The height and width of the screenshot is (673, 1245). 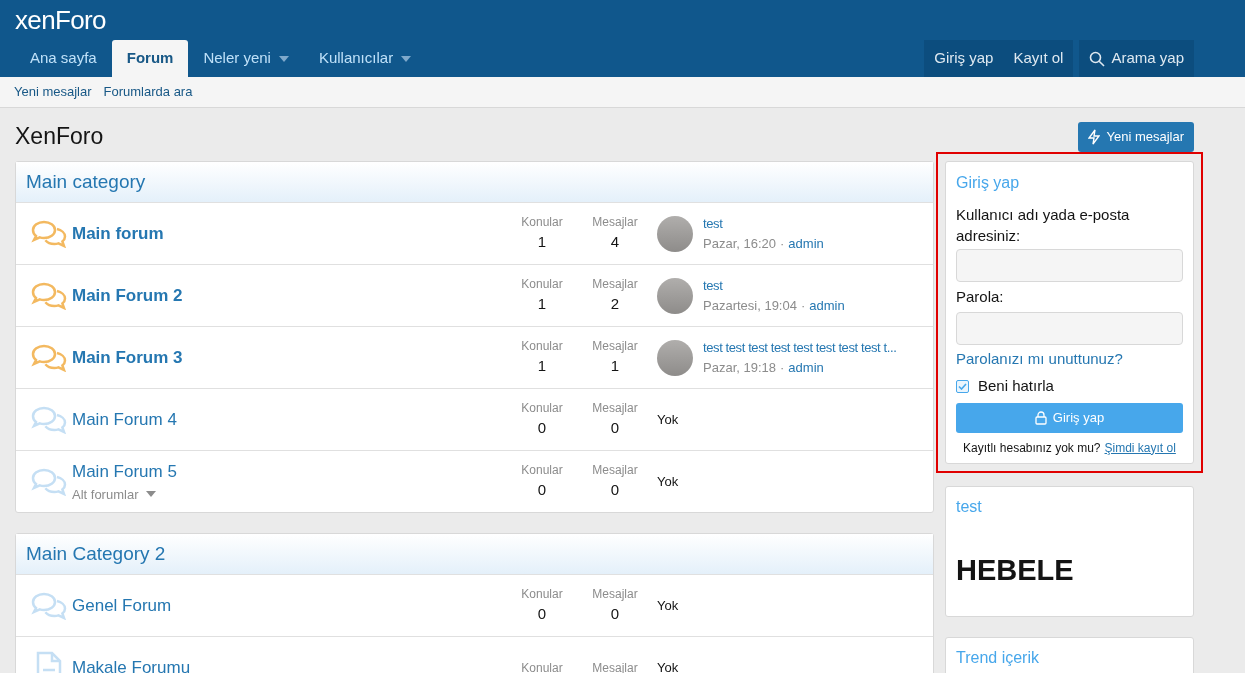 What do you see at coordinates (124, 472) in the screenshot?
I see `forum-title: Main Forum 5` at bounding box center [124, 472].